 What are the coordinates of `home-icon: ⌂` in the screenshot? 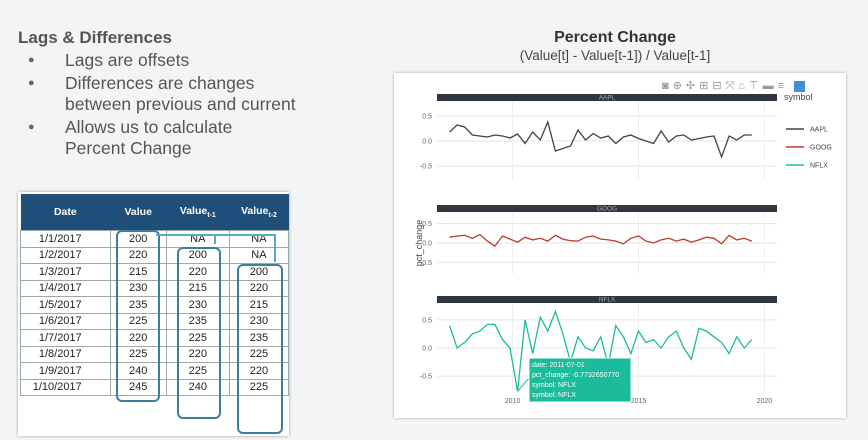 It's located at (743, 86).